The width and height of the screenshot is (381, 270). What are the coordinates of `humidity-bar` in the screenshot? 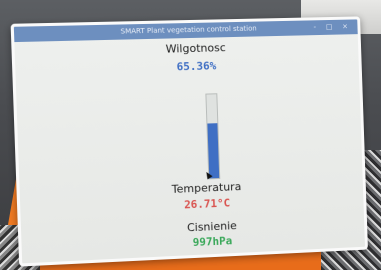 It's located at (213, 136).